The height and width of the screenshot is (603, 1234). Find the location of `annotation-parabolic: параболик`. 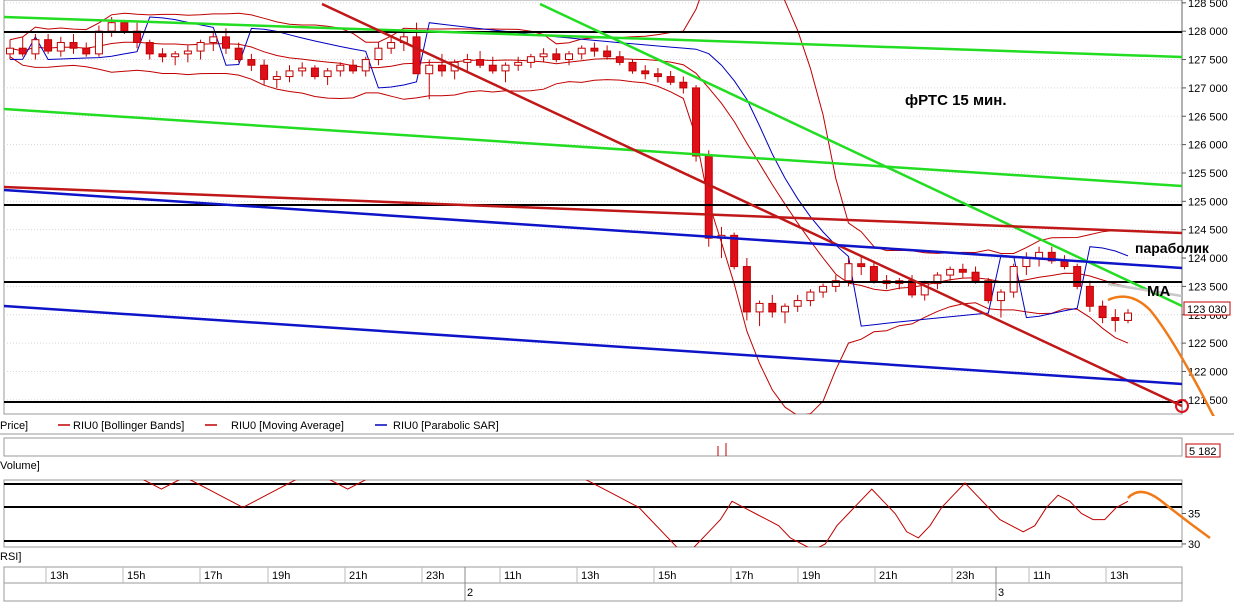

annotation-parabolic: параболик is located at coordinates (1172, 248).